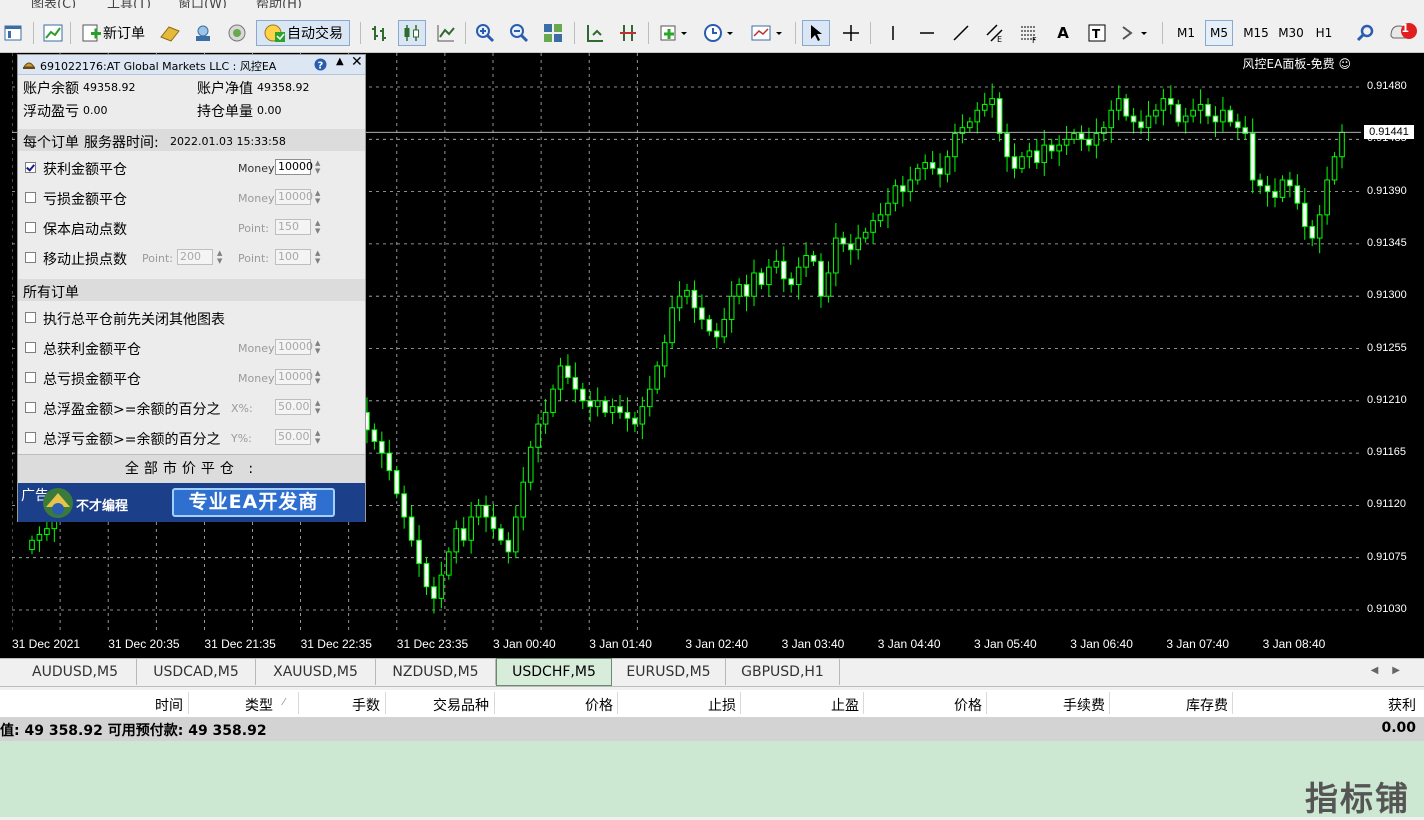  Describe the element at coordinates (319, 437) in the screenshot. I see `float-loss-pct-spinner: ▲ ▼` at that location.